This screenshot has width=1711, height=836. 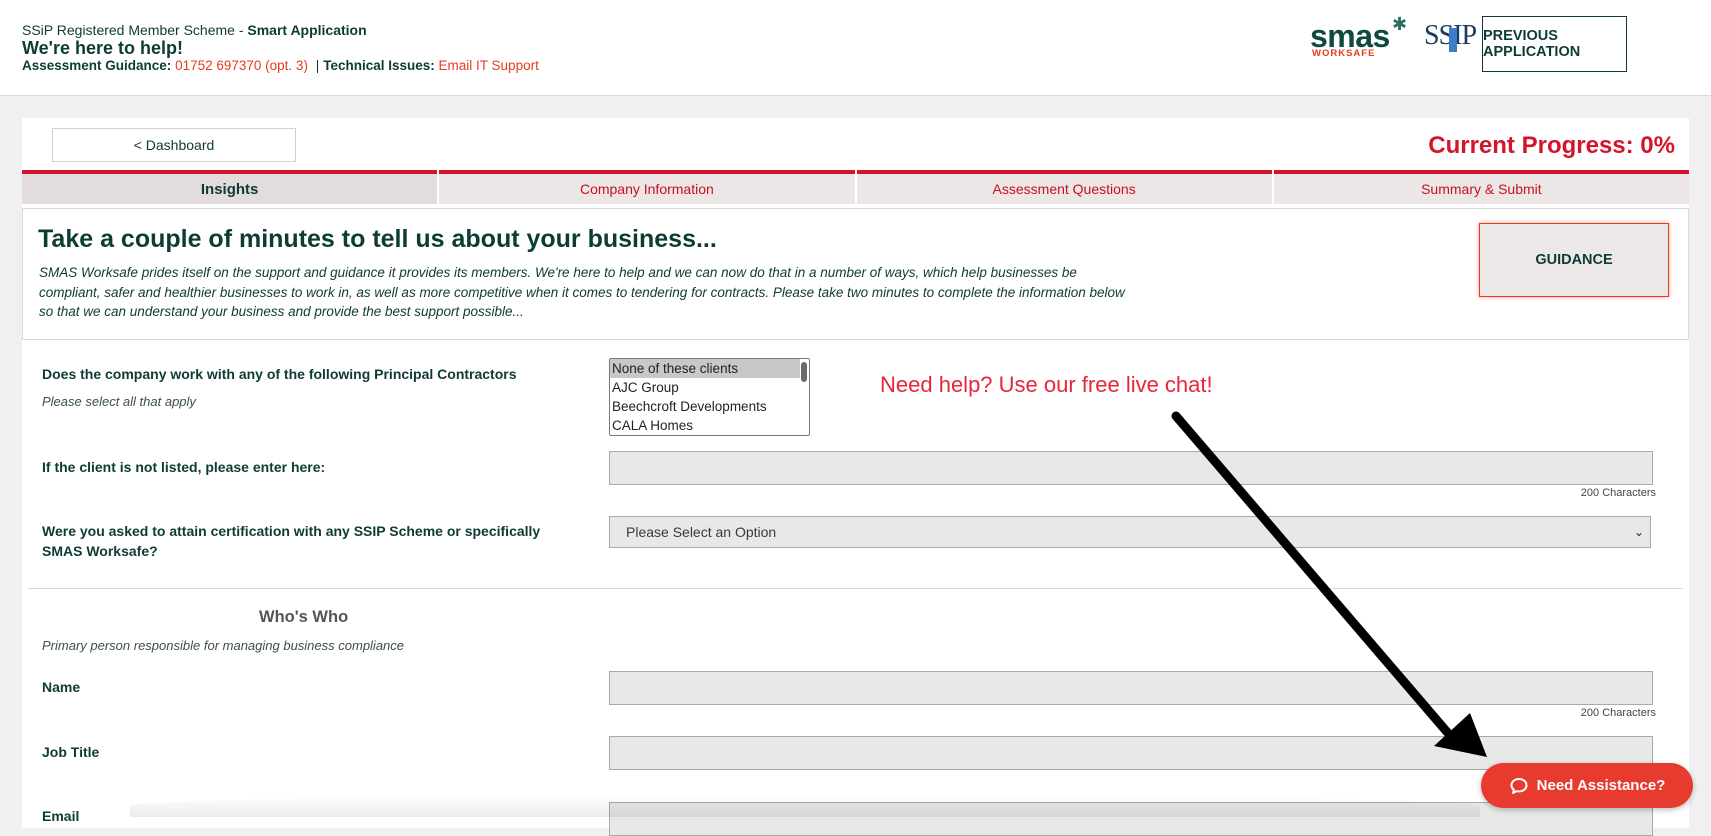 I want to click on assessment-phone-link: 01752 697370 (opt. 3), so click(x=241, y=65).